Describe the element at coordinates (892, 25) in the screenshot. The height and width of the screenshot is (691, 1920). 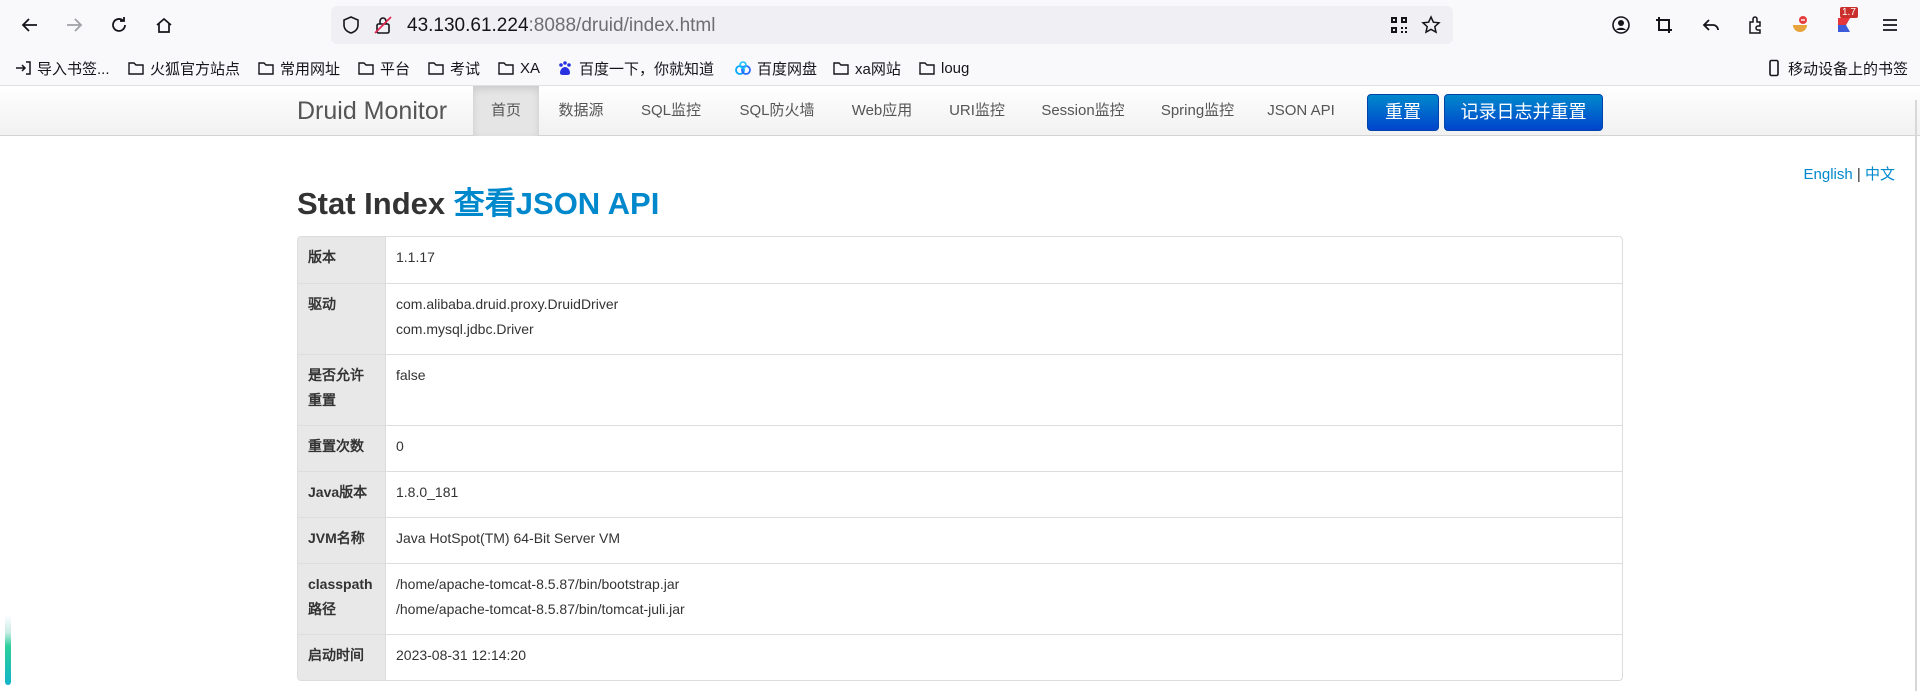
I see `address-bar: 43.130.61.224:8088/druid/index.html` at that location.